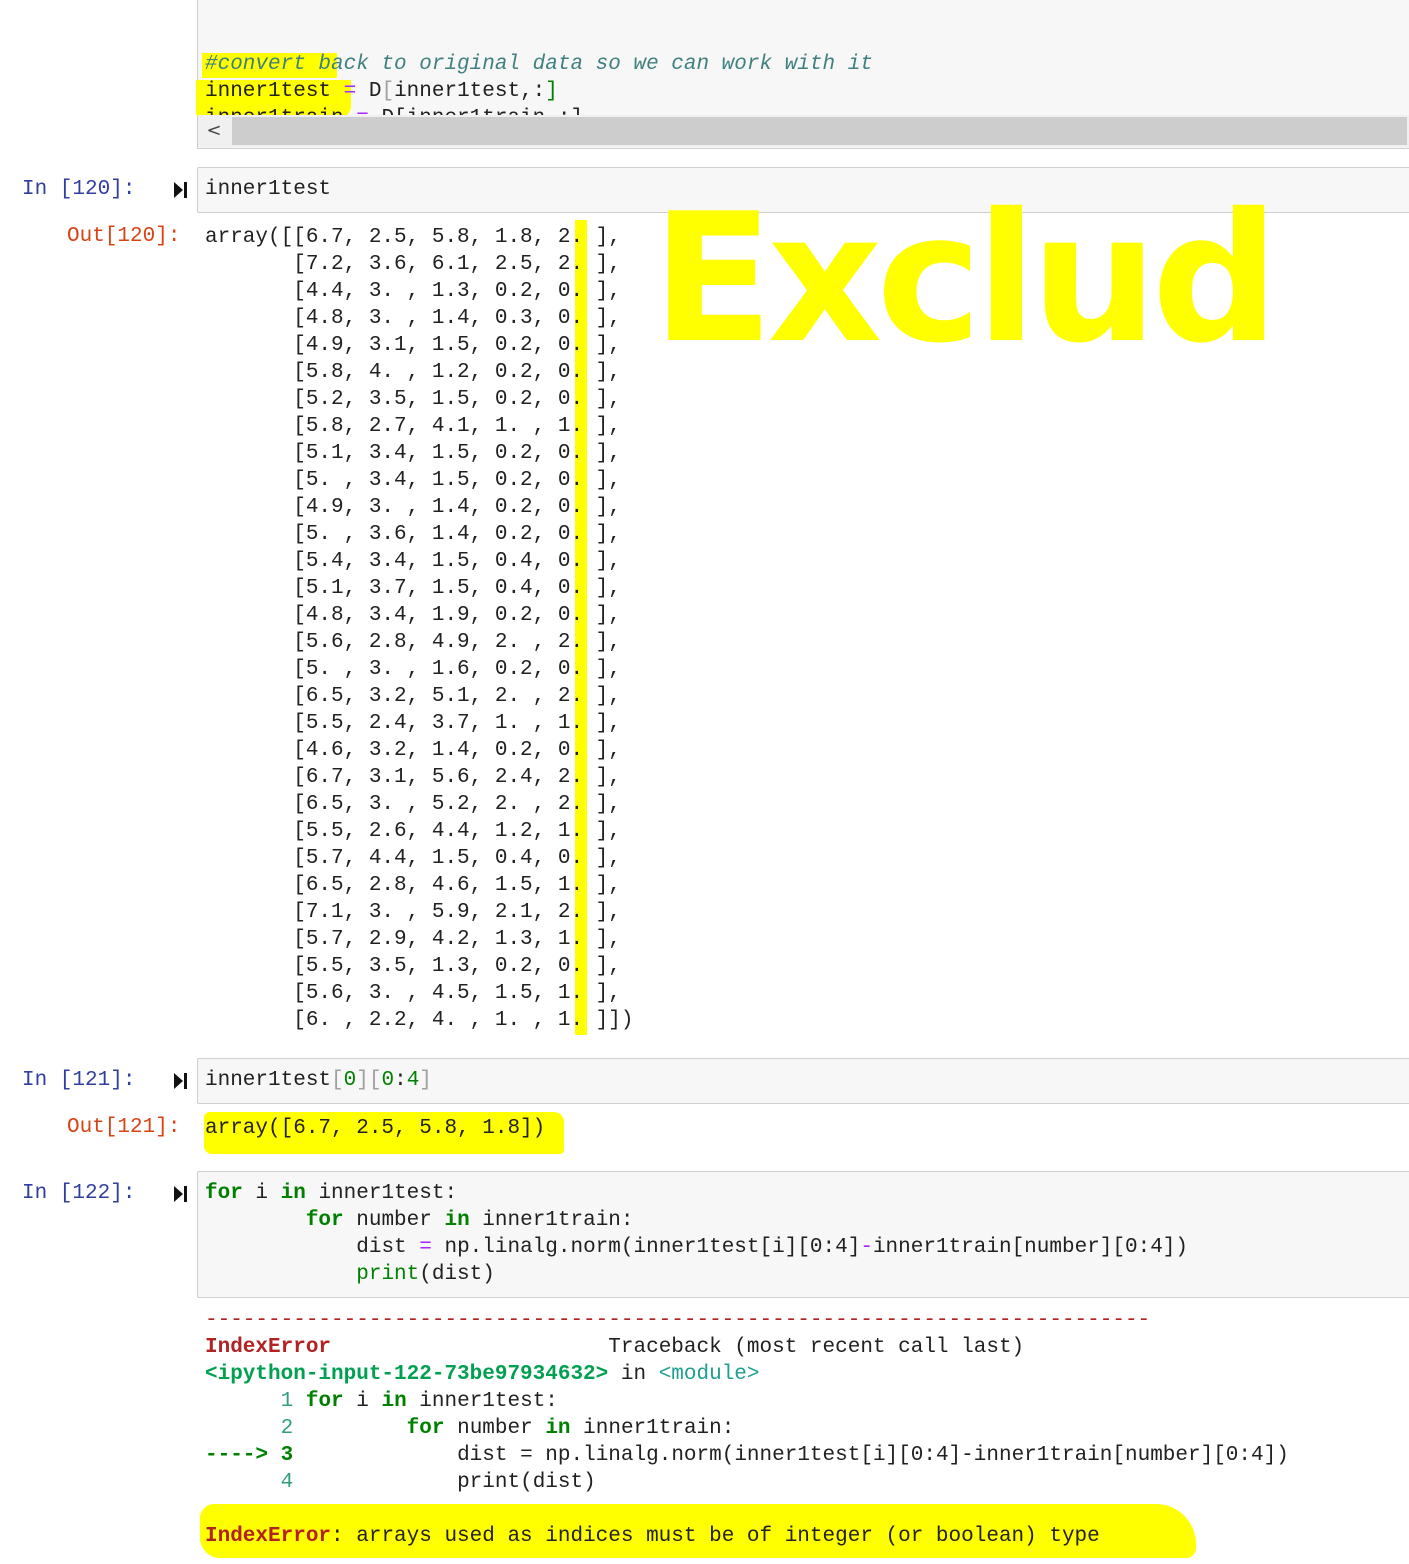  I want to click on output-line: [5.2, 3.5, 1.5, 0.2, 0. ],, so click(413, 399).